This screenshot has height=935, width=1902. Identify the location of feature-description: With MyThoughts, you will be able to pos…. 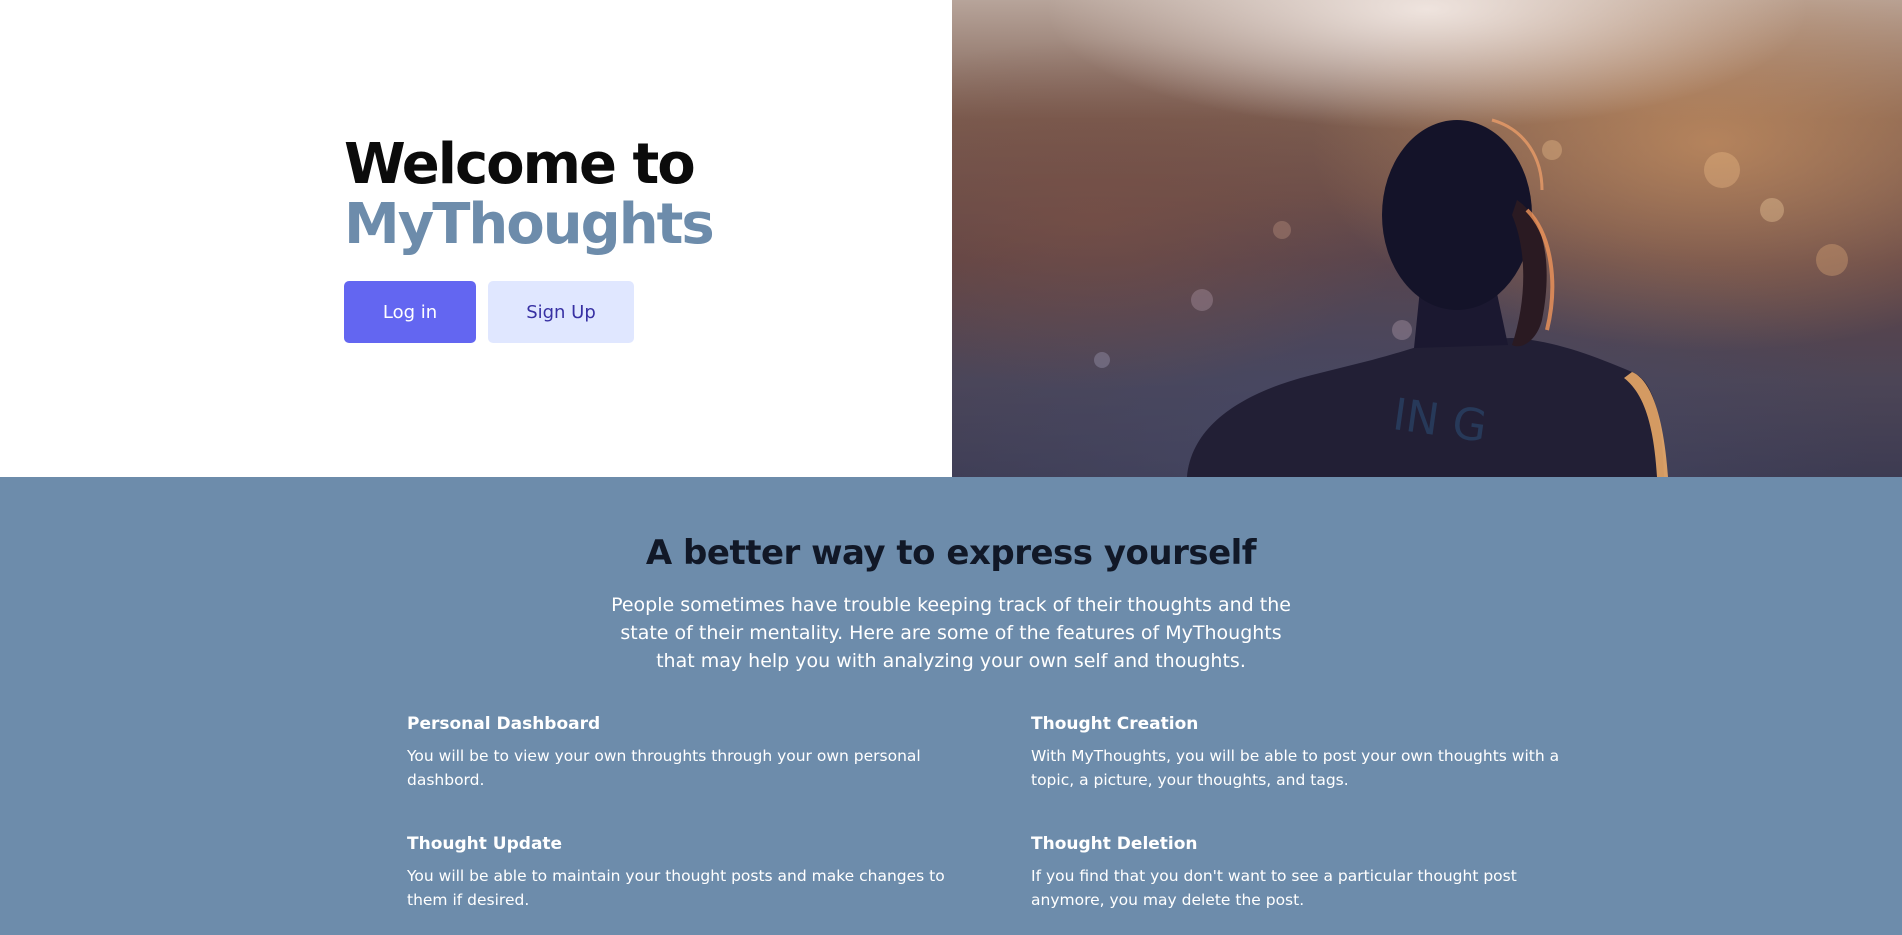
(1295, 768).